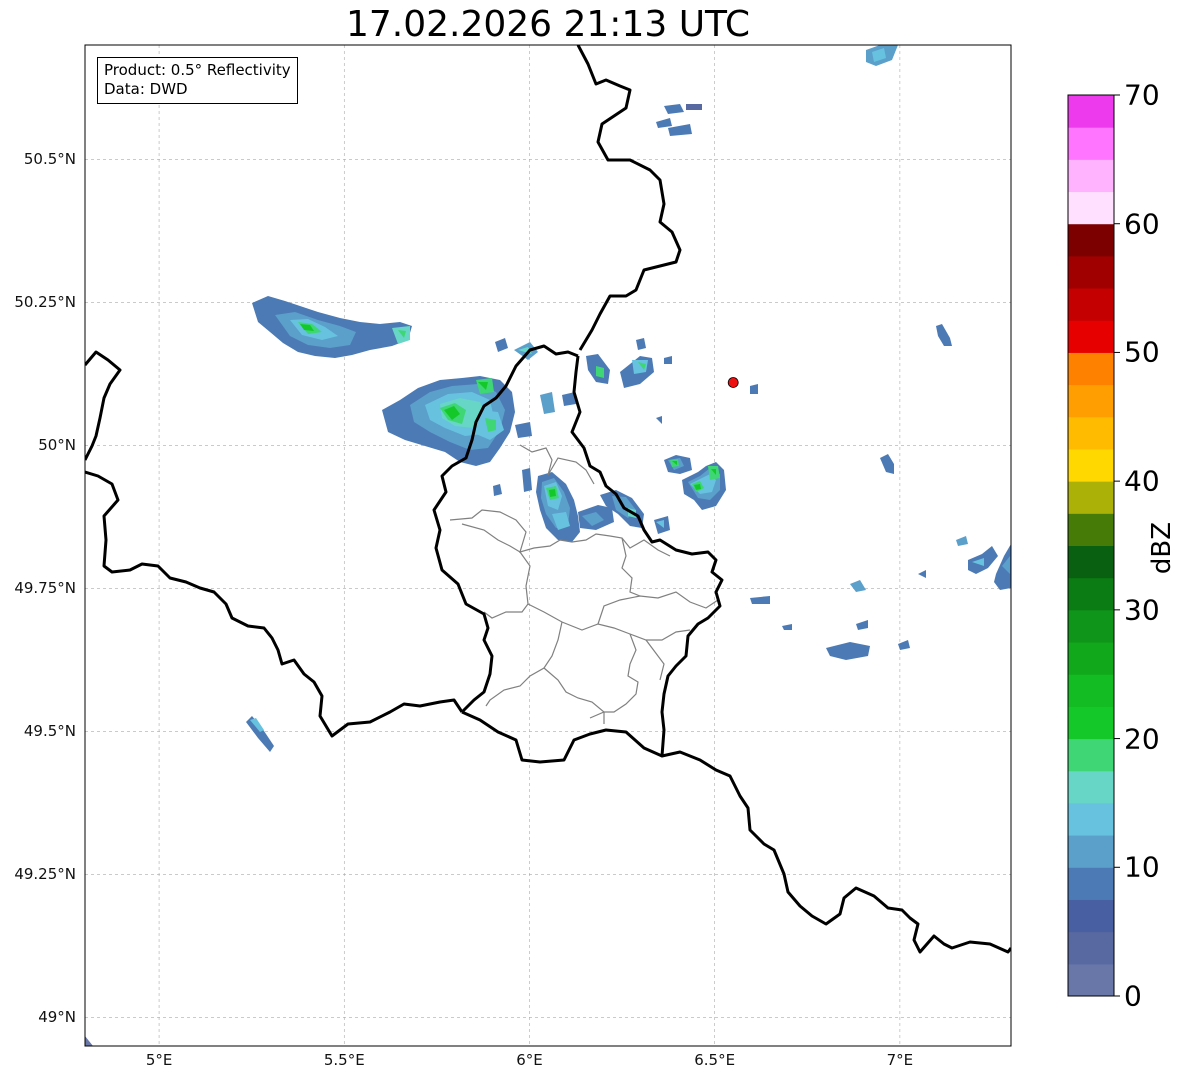  What do you see at coordinates (45, 588) in the screenshot?
I see `lat-tick-label: 49.75°N` at bounding box center [45, 588].